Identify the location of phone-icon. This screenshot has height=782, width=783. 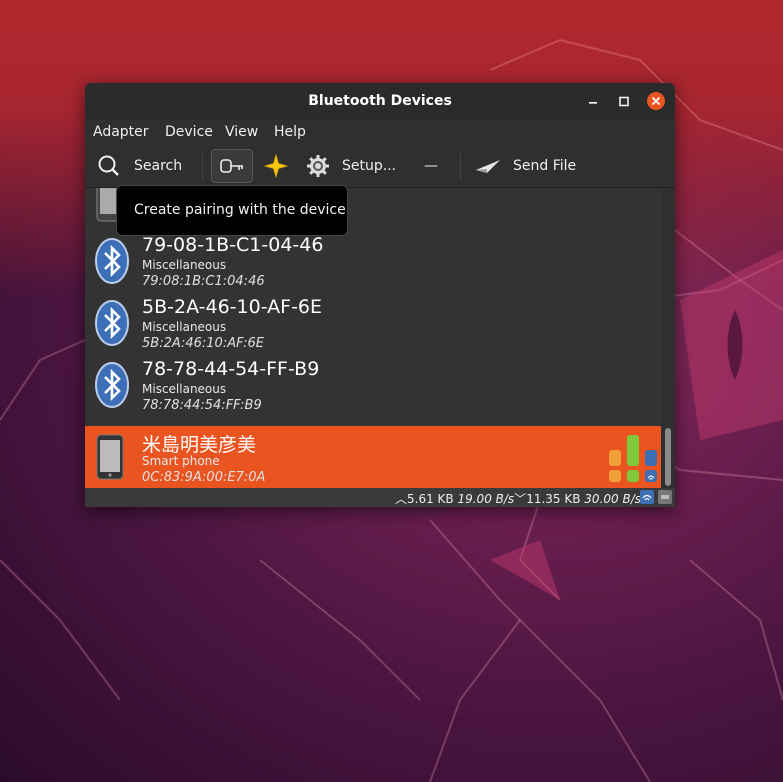
(110, 457).